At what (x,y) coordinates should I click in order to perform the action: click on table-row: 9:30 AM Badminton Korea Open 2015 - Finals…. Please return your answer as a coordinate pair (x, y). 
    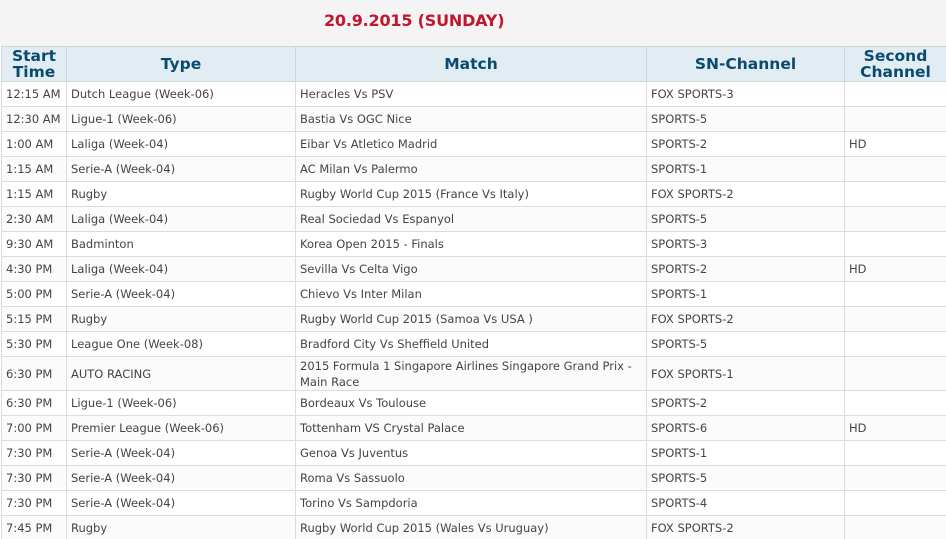
    Looking at the image, I should click on (473, 244).